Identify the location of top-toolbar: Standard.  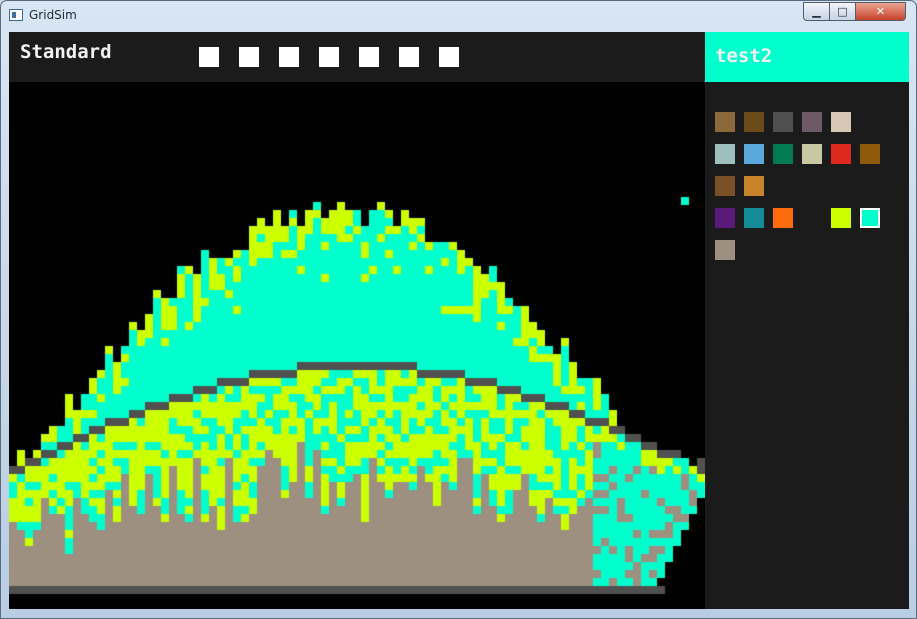
(357, 57).